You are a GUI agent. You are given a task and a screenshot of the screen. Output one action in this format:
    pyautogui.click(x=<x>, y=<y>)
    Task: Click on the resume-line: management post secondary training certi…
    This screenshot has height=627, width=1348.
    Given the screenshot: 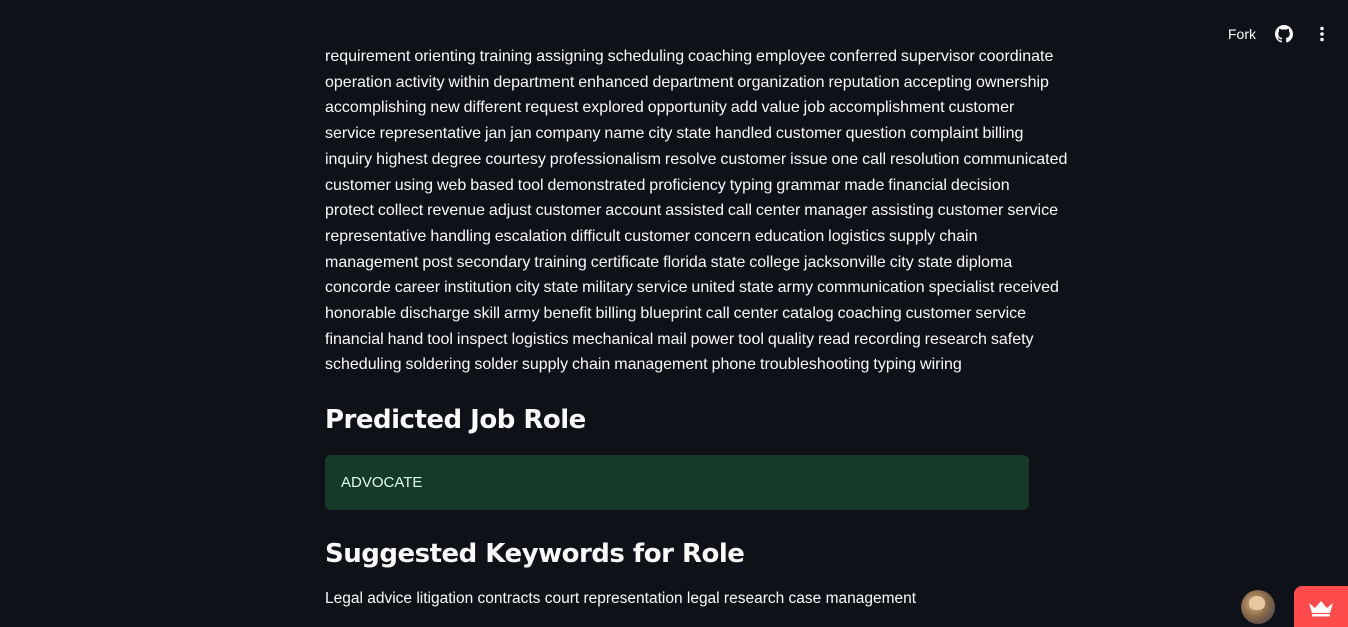 What is the action you would take?
    pyautogui.click(x=669, y=262)
    